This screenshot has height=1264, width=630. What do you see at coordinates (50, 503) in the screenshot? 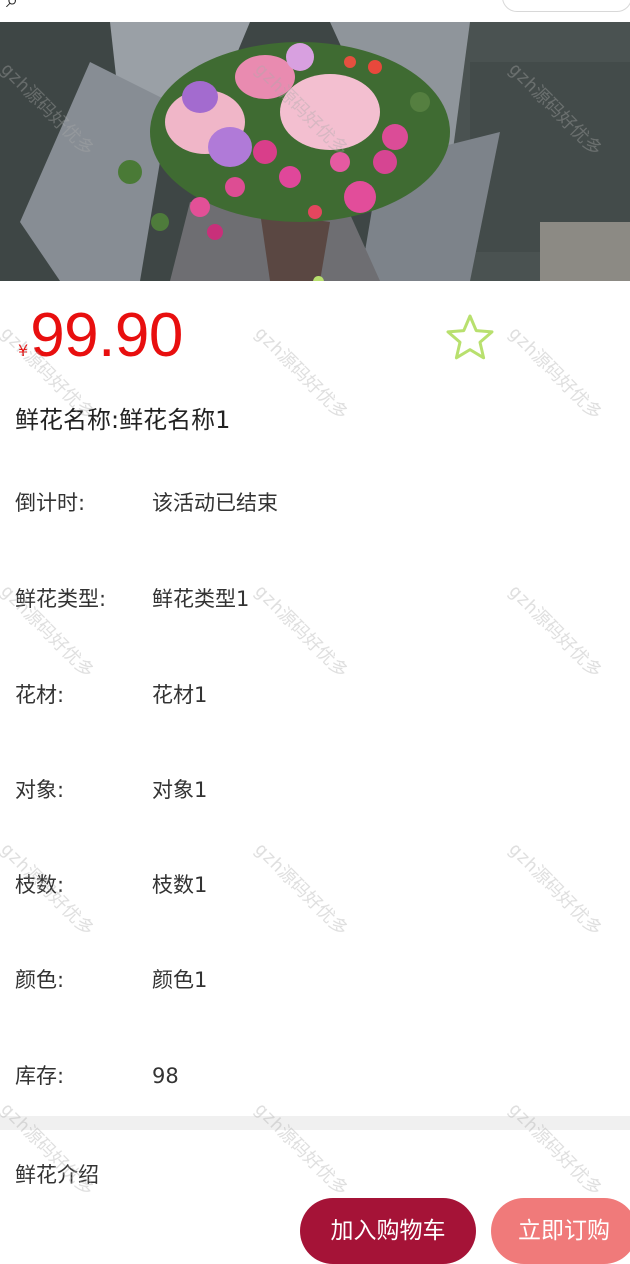
I see `attr-label: 倒计时:` at bounding box center [50, 503].